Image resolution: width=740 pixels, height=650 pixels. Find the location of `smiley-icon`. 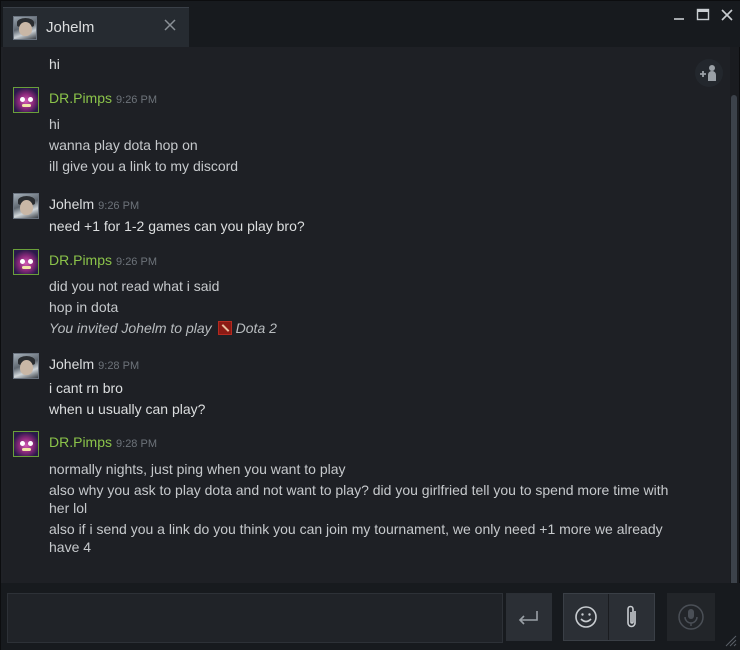

smiley-icon is located at coordinates (586, 617).